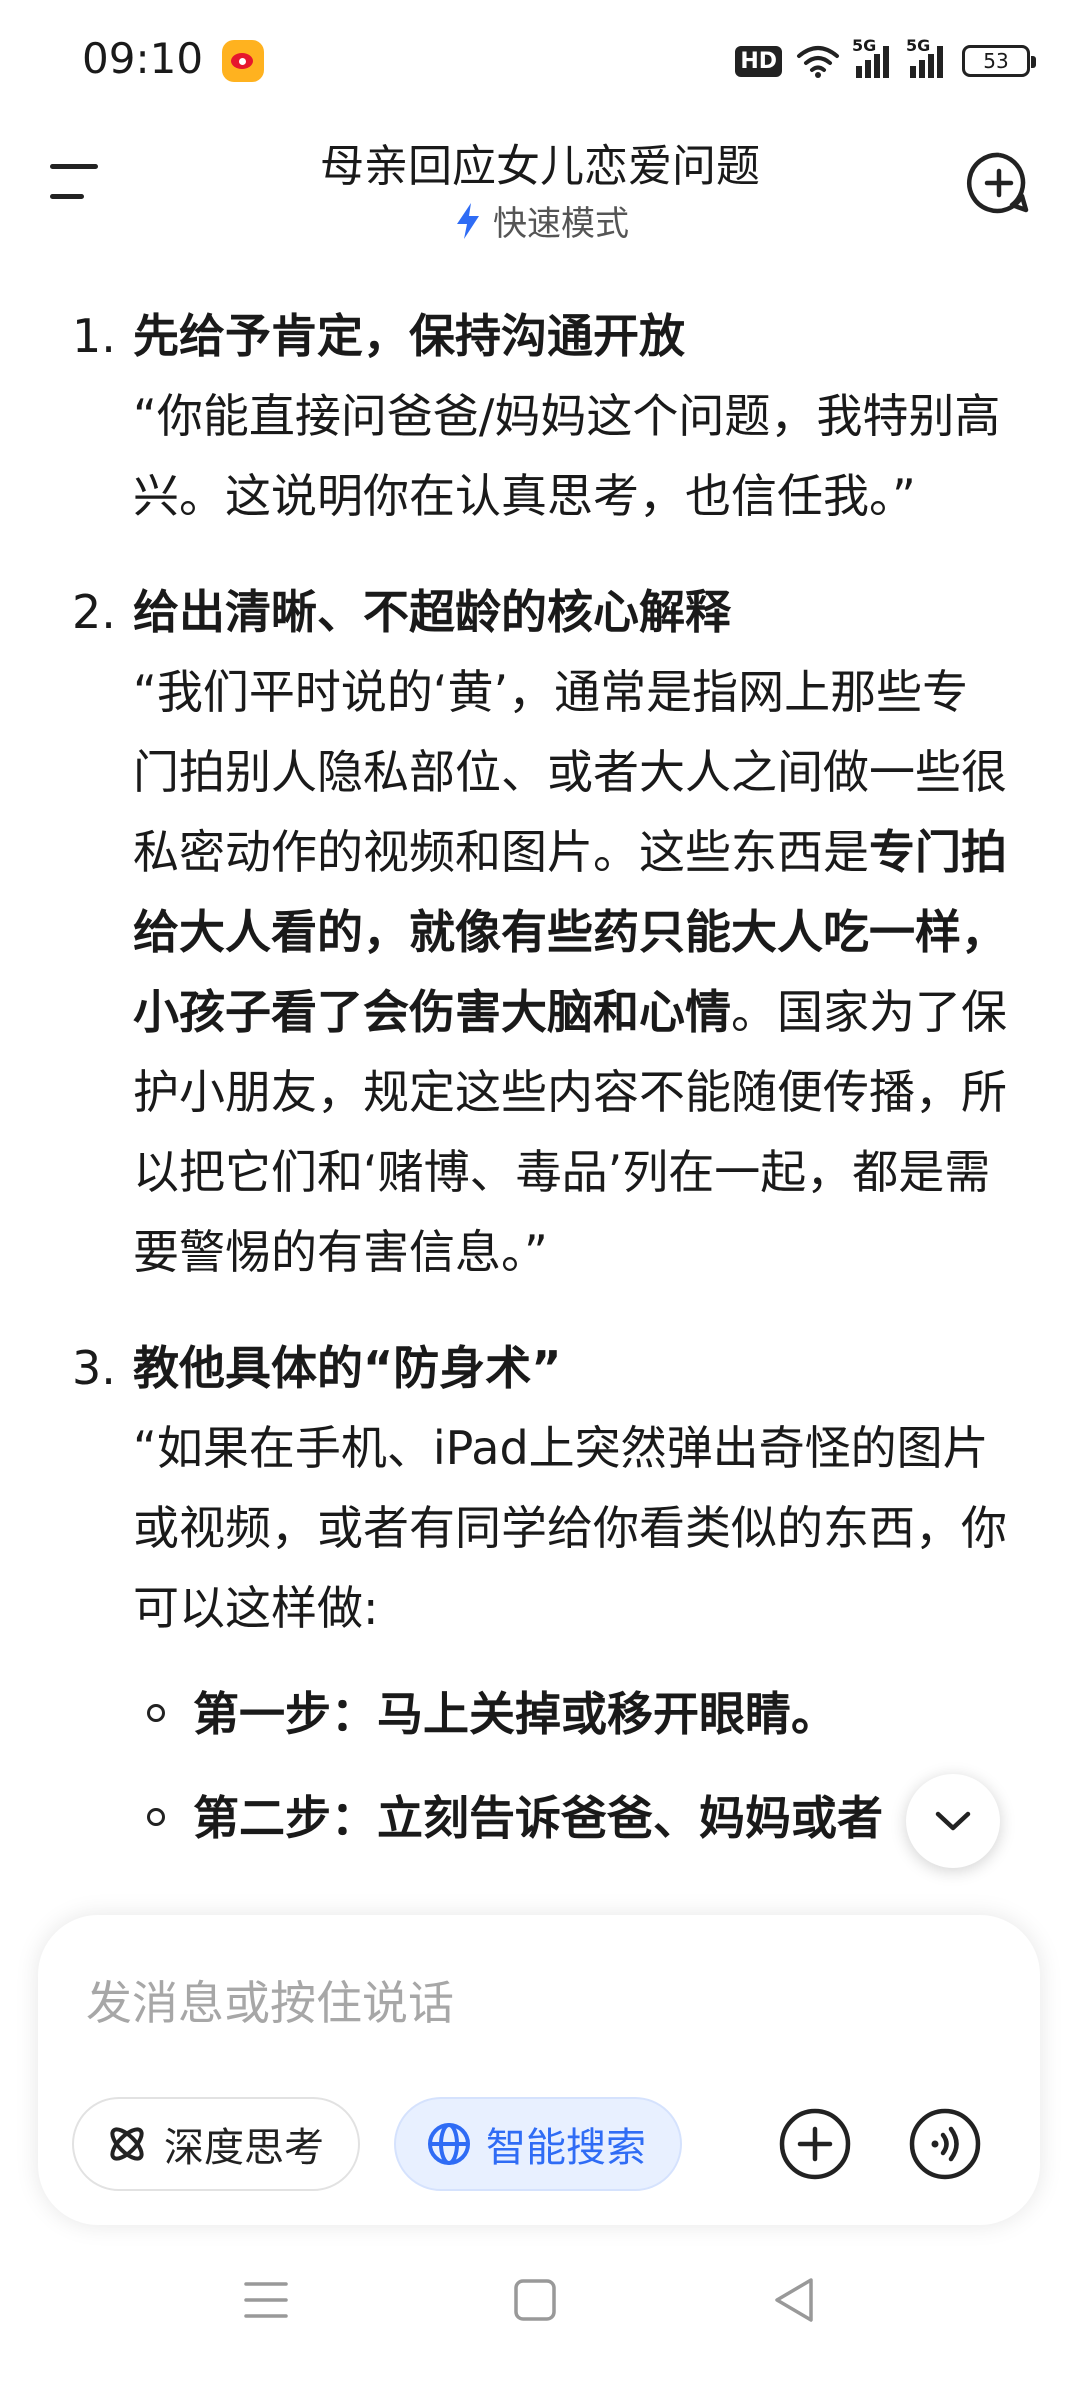 Image resolution: width=1080 pixels, height=2400 pixels. What do you see at coordinates (449, 2144) in the screenshot?
I see `globe-icon` at bounding box center [449, 2144].